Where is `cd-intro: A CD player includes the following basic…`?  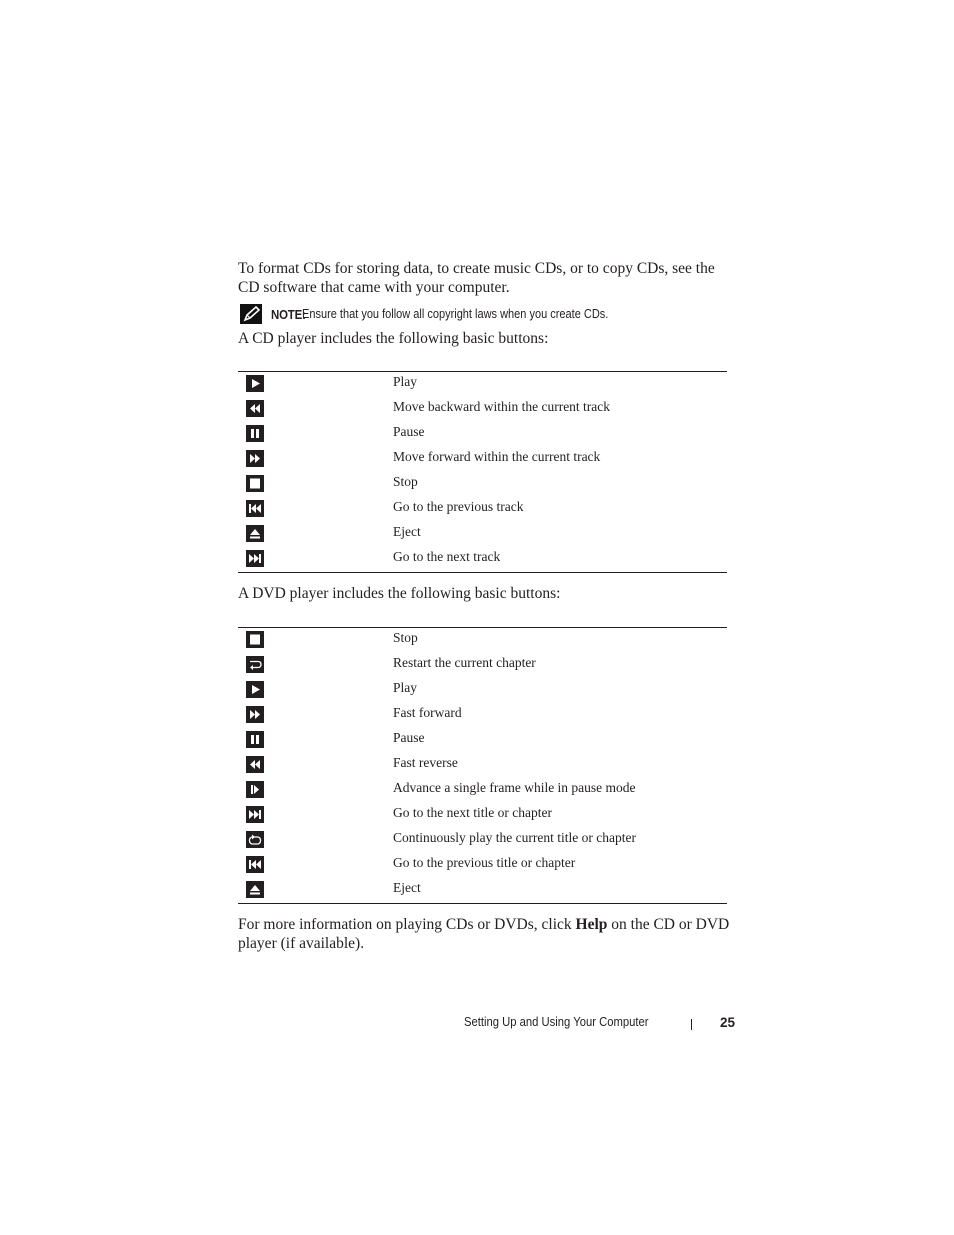
cd-intro: A CD player includes the following basic… is located at coordinates (393, 338).